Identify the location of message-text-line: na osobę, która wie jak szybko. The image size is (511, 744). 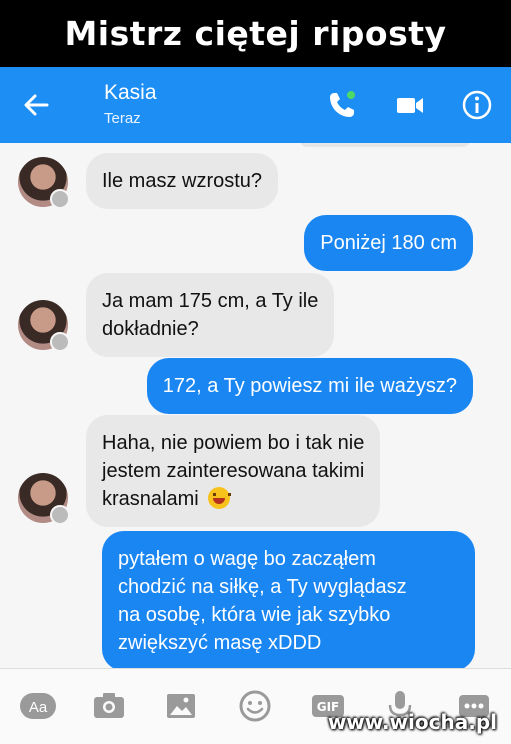
(254, 615).